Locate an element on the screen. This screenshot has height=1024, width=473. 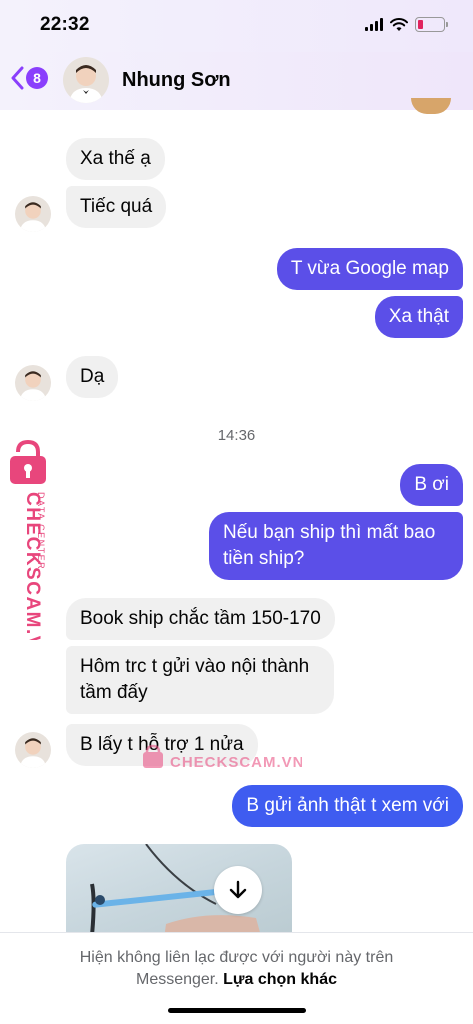
signal-icon is located at coordinates (374, 24).